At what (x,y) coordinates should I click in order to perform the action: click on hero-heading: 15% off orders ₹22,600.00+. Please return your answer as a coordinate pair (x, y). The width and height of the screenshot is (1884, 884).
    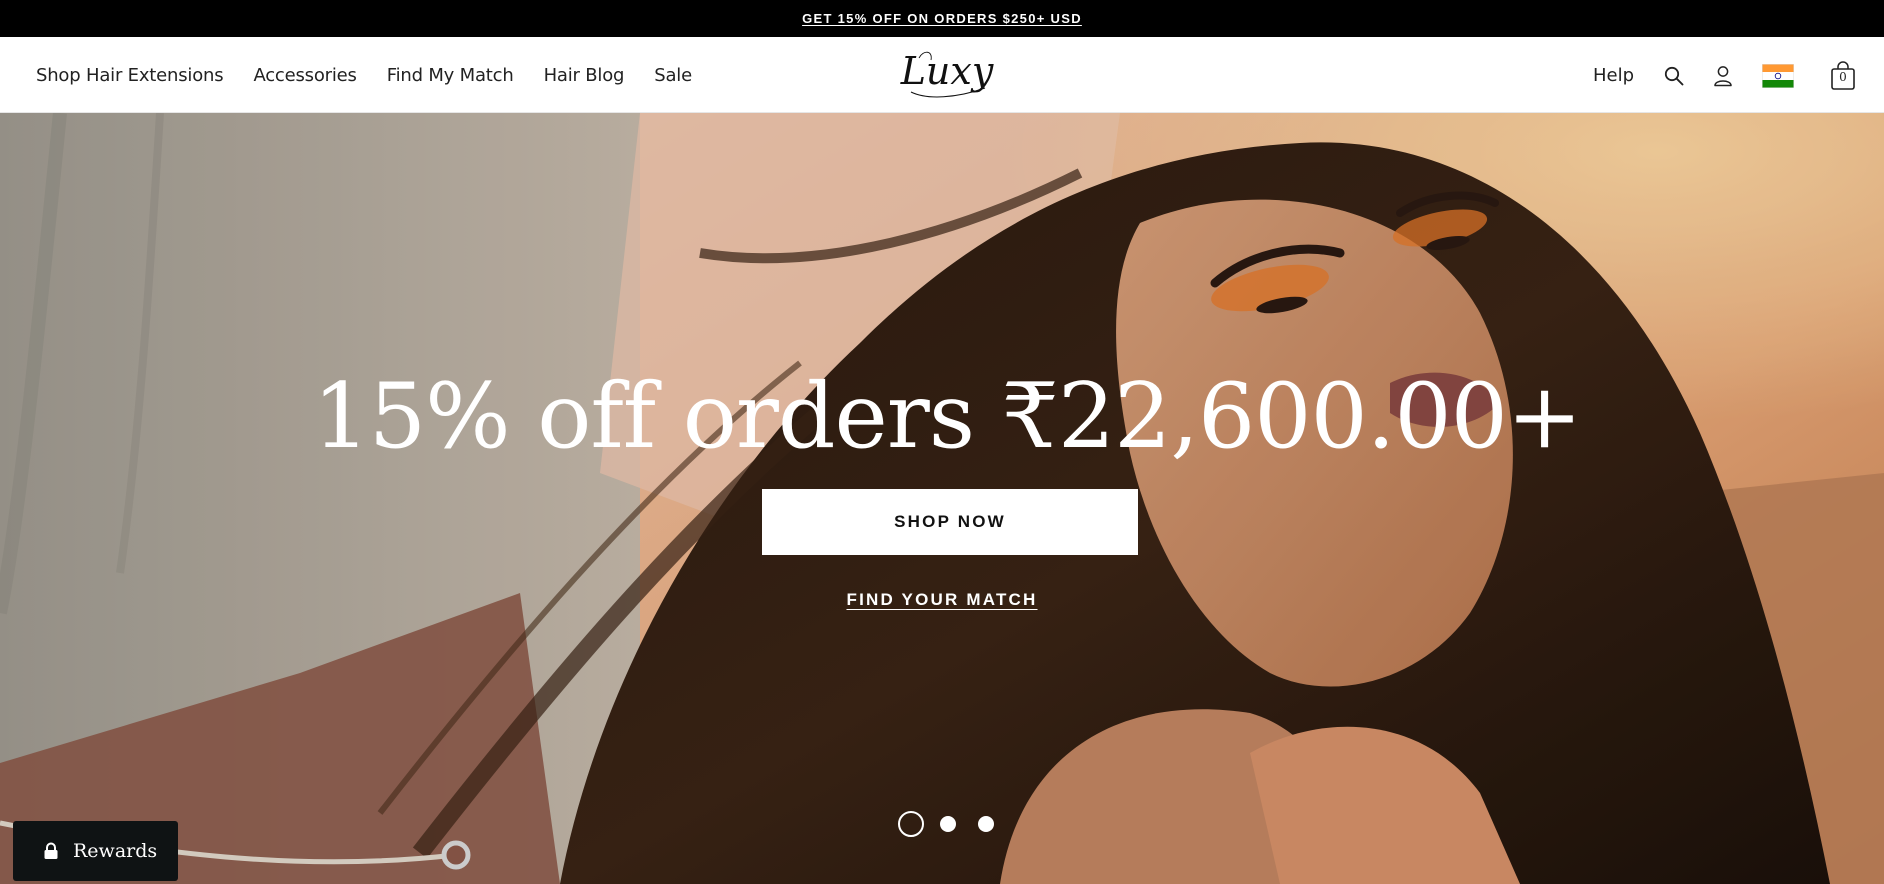
    Looking at the image, I should click on (947, 416).